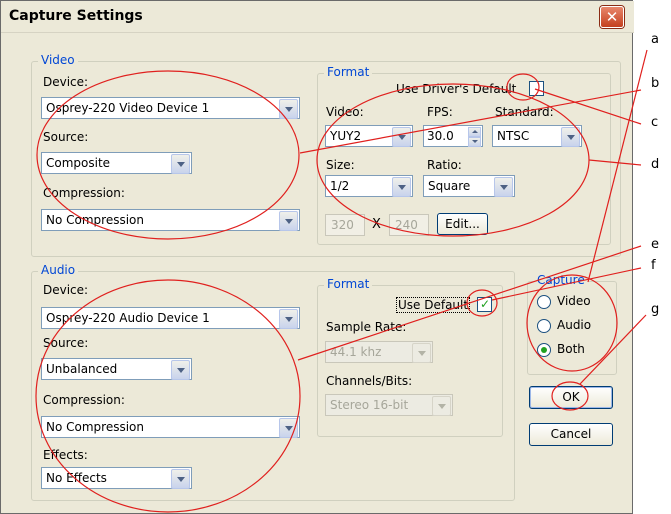 The height and width of the screenshot is (514, 671). I want to click on use-default-checkbox: ✓, so click(484, 304).